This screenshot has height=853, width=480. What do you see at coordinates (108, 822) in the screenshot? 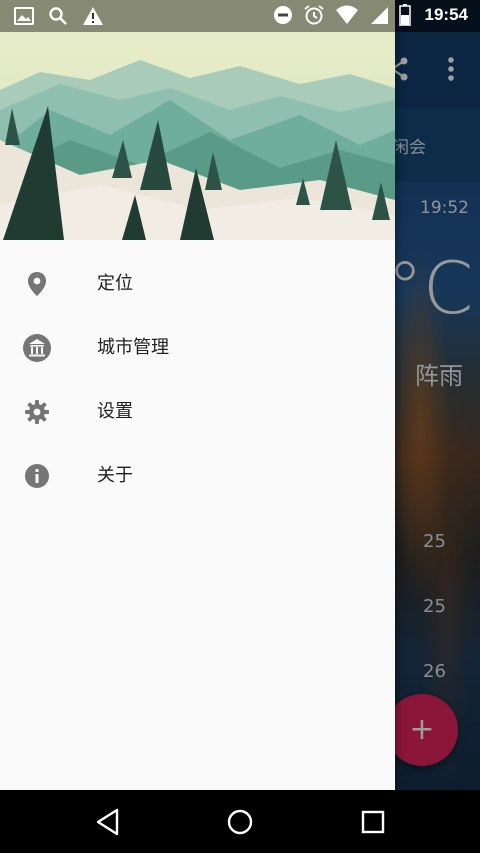
I see `back-icon` at bounding box center [108, 822].